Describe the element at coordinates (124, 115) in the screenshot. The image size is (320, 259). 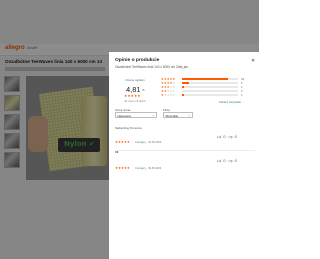
I see `sort-value: Najnowsze` at that location.